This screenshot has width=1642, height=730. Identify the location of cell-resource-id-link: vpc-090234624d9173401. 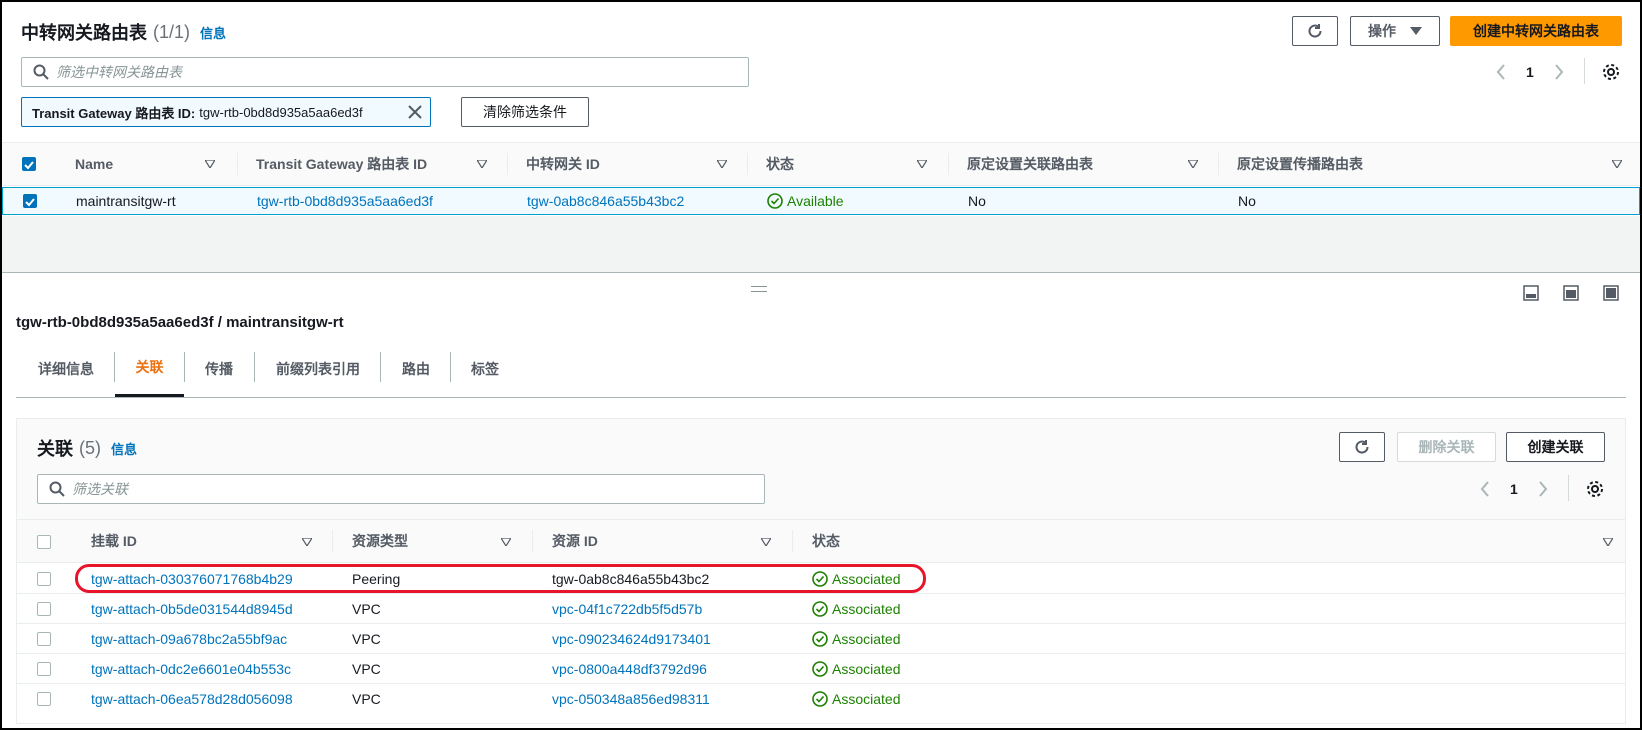
(631, 638).